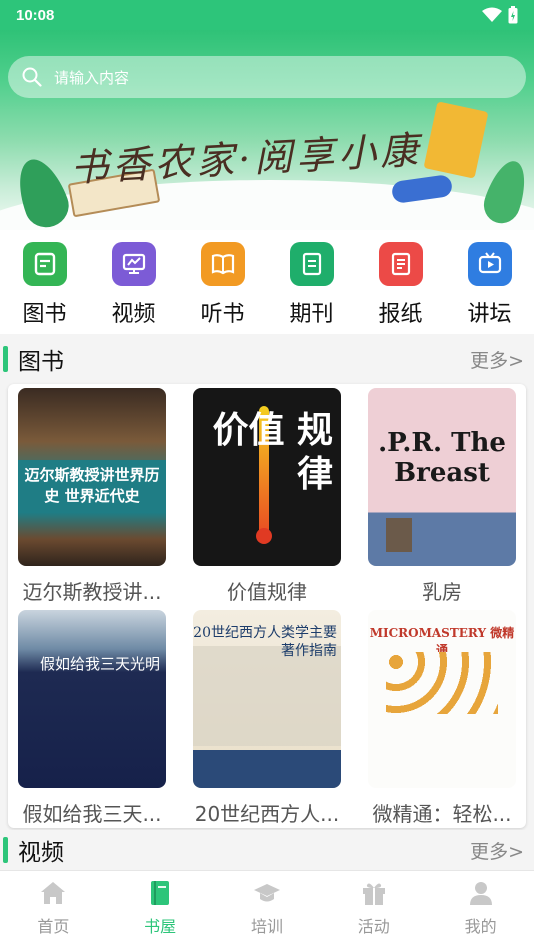 This screenshot has height=950, width=534. What do you see at coordinates (246, 159) in the screenshot?
I see `banner-title: 书香农家·阅享小康` at bounding box center [246, 159].